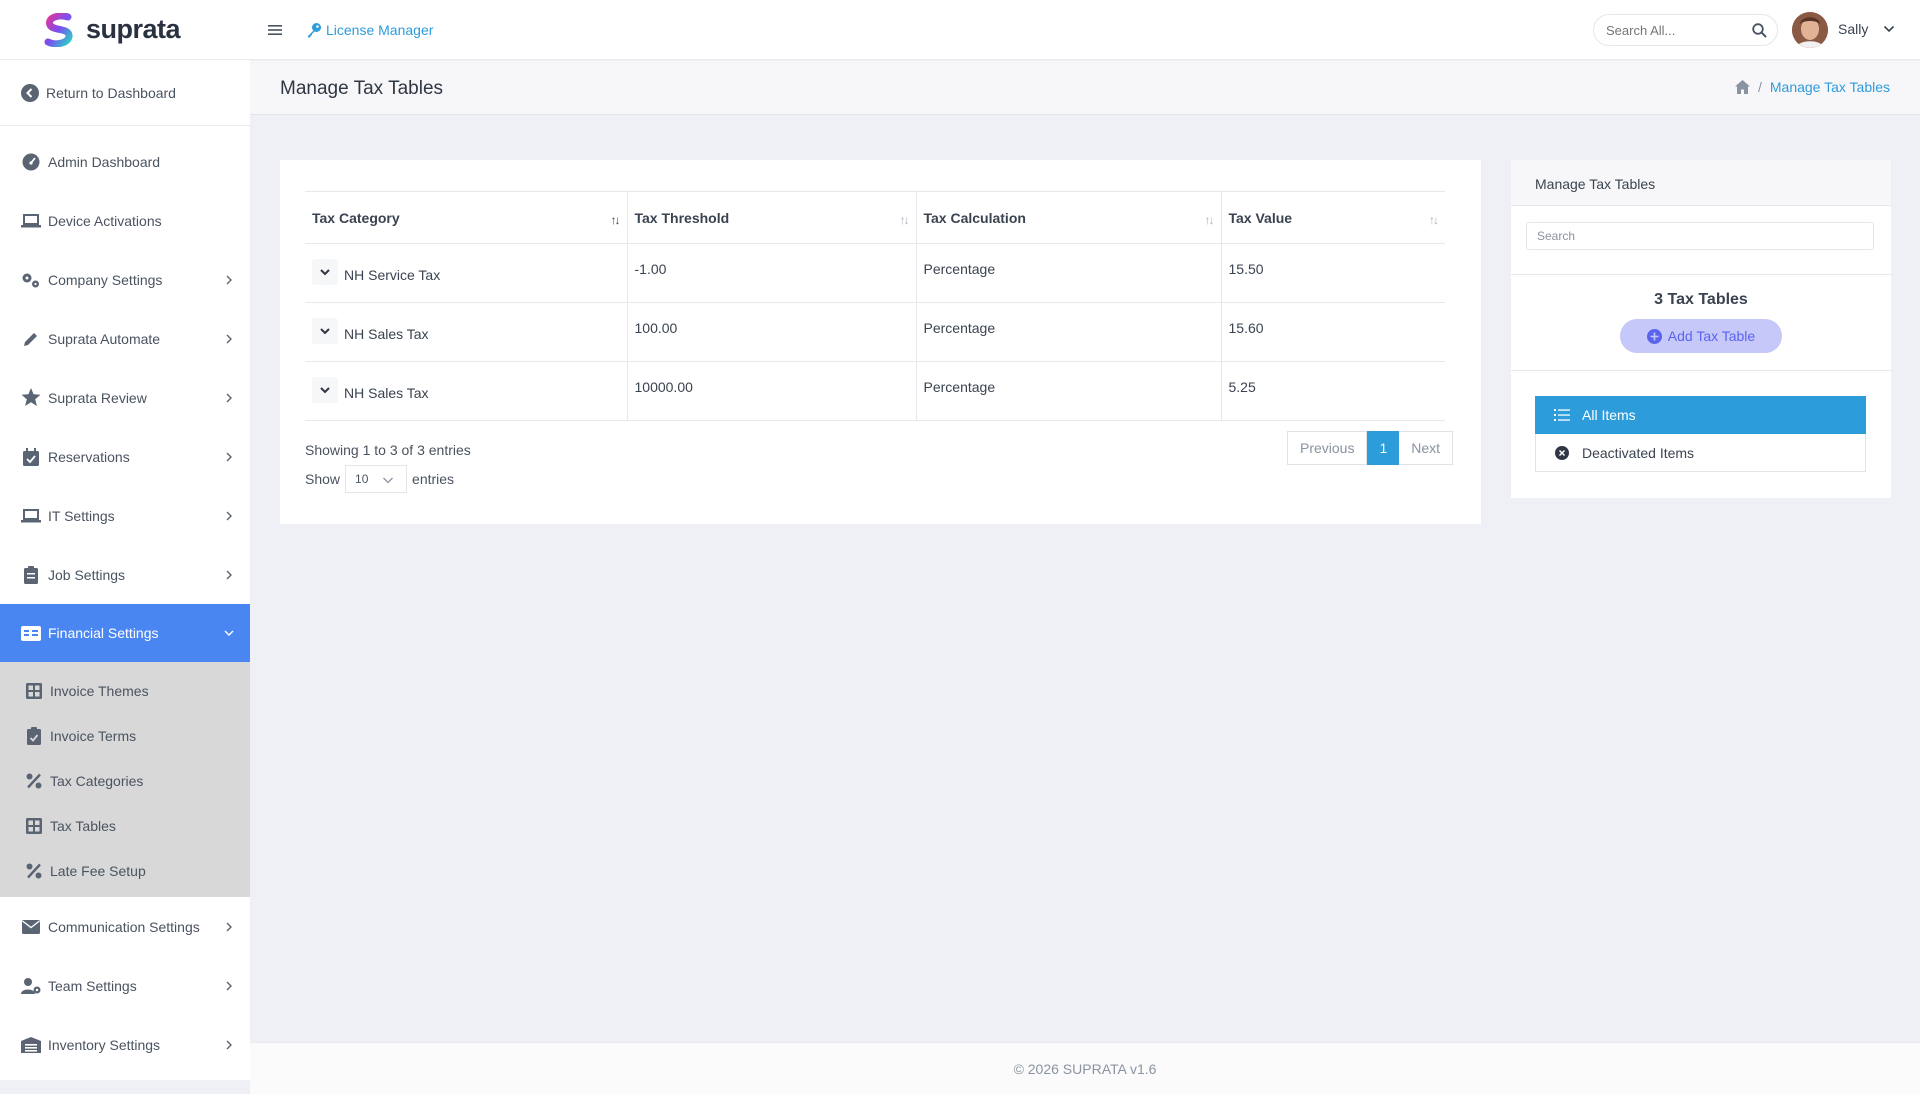 This screenshot has height=1094, width=1920. I want to click on table-row: NH Service Tax -1.00 Percentage 15.50, so click(875, 273).